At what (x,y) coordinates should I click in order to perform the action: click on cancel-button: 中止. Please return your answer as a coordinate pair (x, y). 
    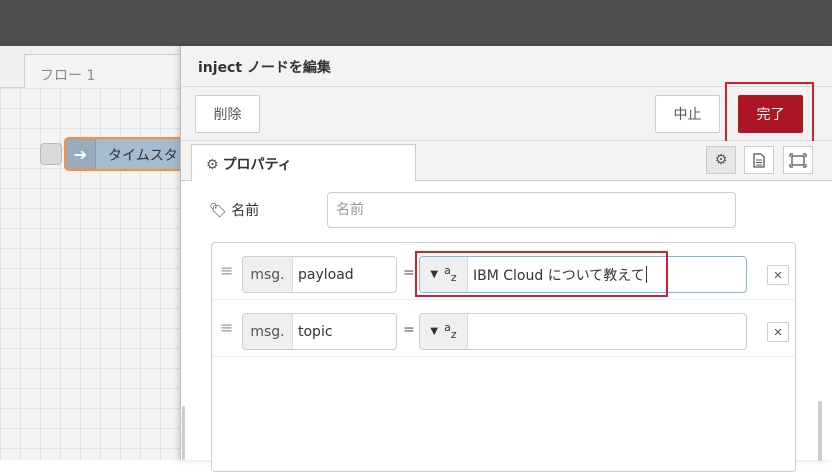
    Looking at the image, I should click on (687, 114).